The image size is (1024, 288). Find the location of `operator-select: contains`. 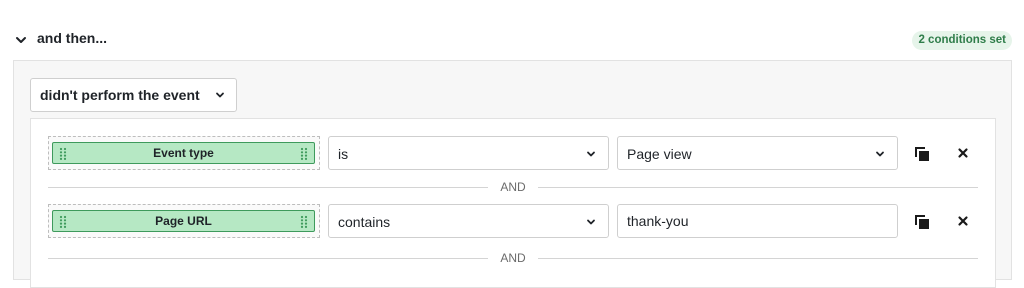

operator-select: contains is located at coordinates (468, 221).